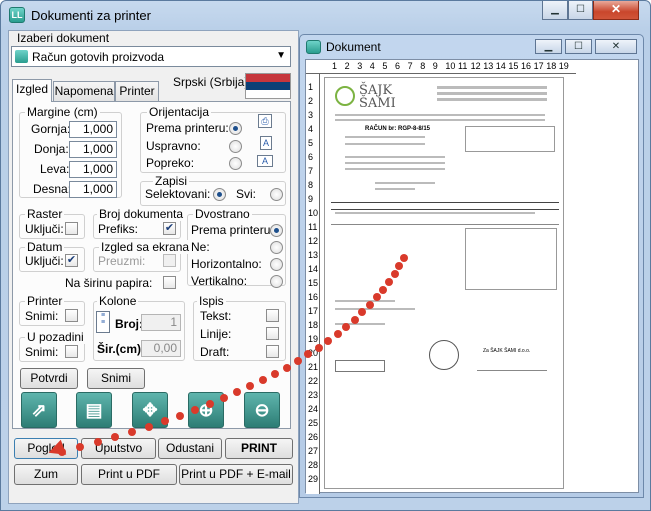  I want to click on screen-layout-title: Izgled sa ekrana, so click(145, 247).